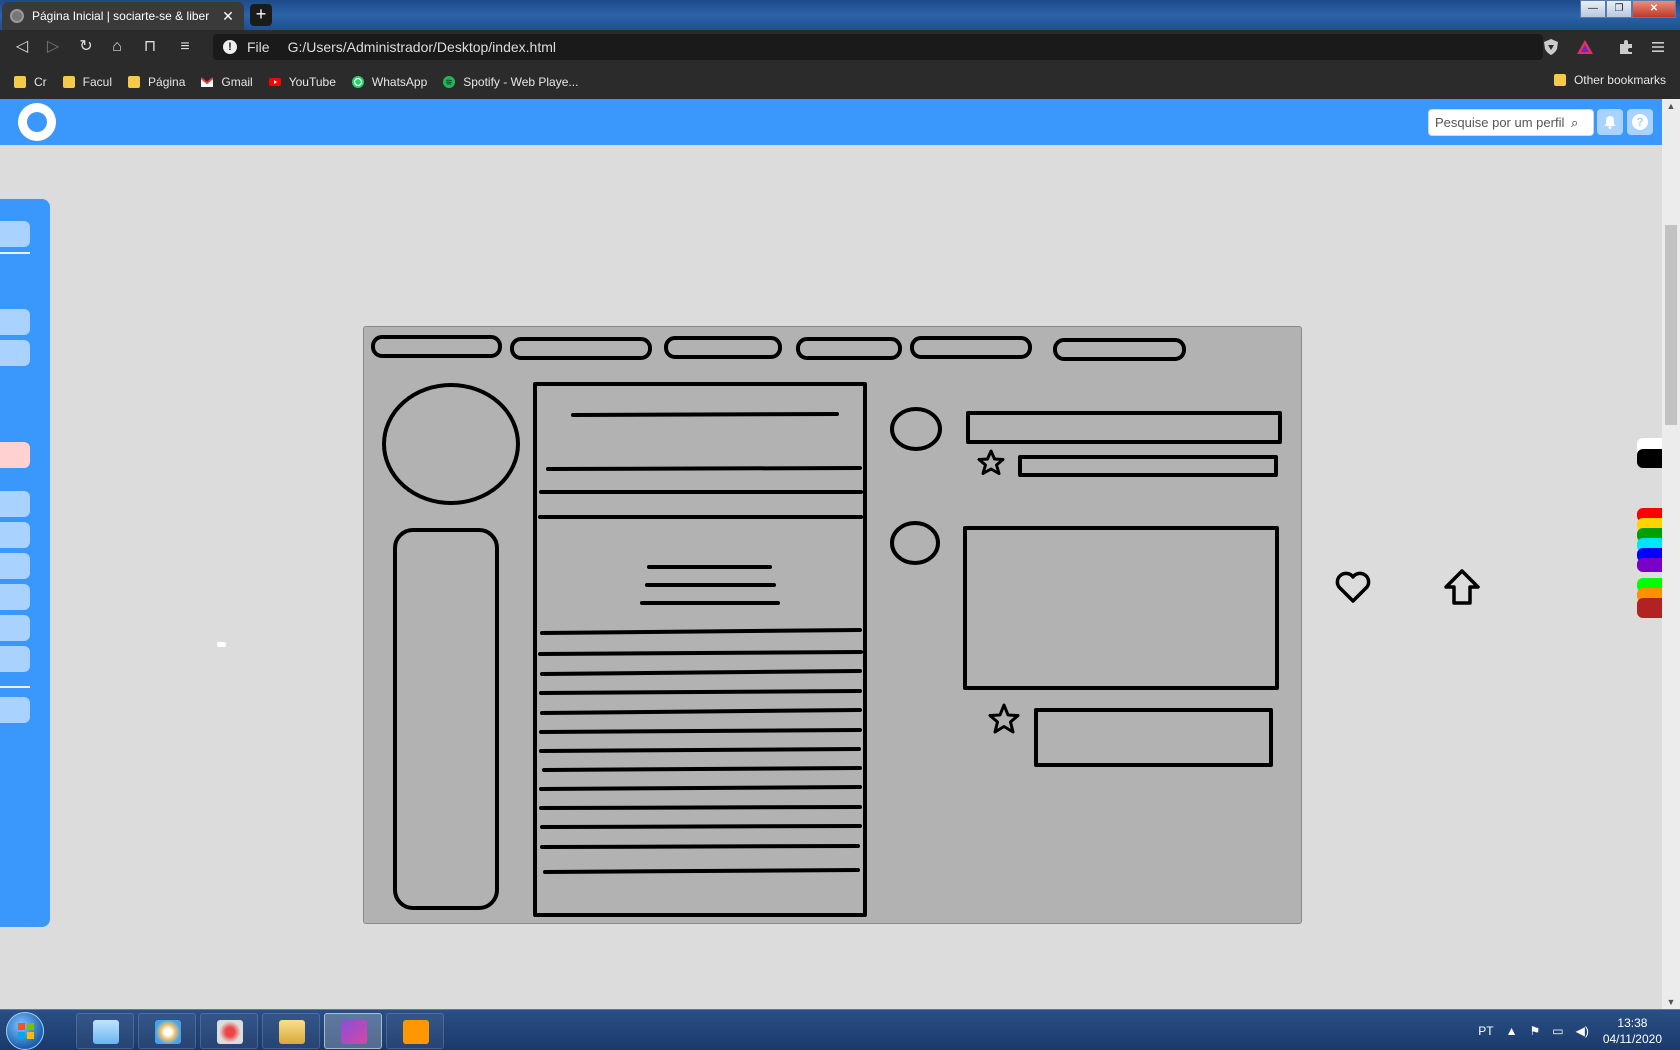 This screenshot has height=1050, width=1680. Describe the element at coordinates (207, 81) in the screenshot. I see `gmail-icon` at that location.